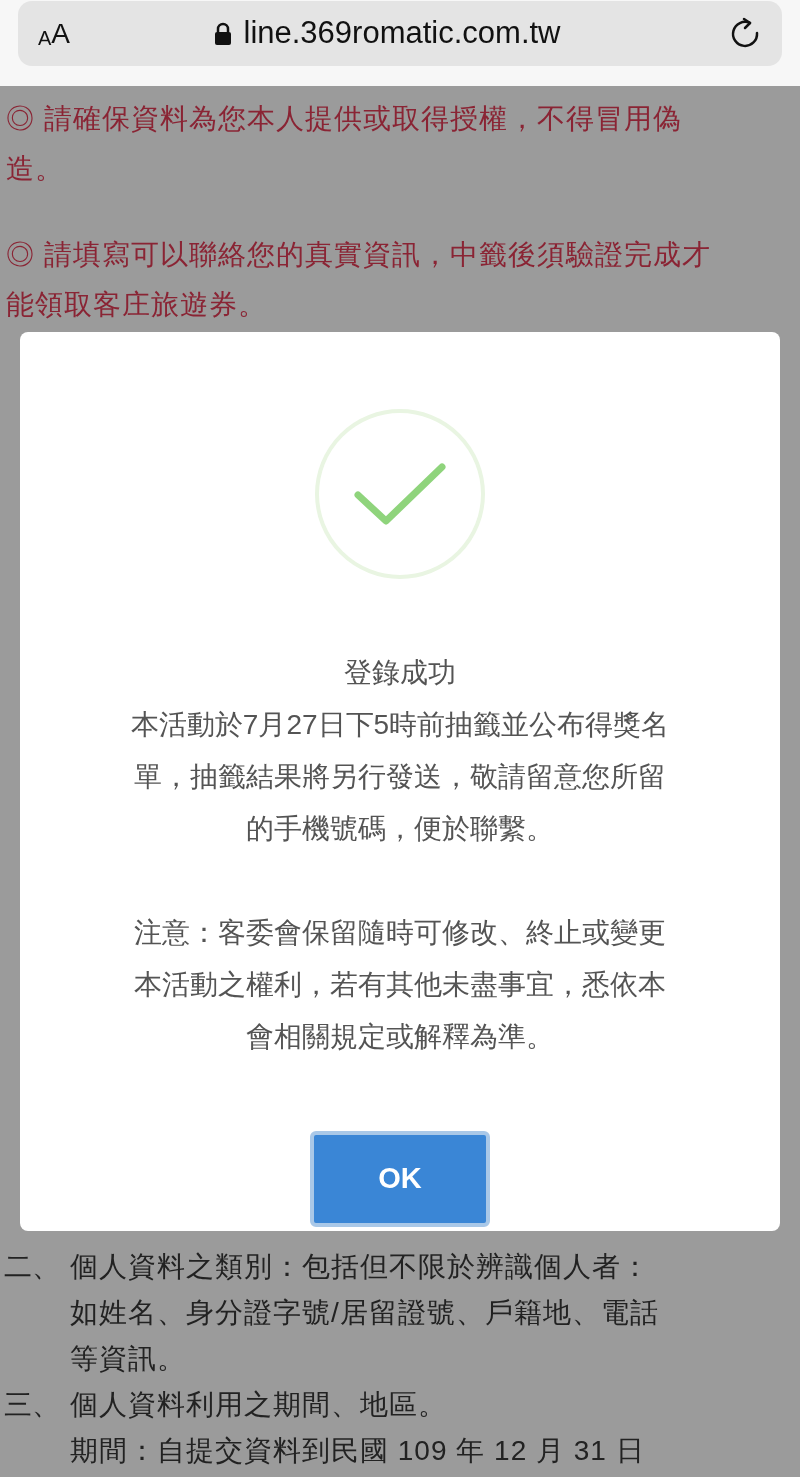 The width and height of the screenshot is (800, 1477). What do you see at coordinates (357, 1428) in the screenshot?
I see `terms-text: 個人資料利用之期間、地區。 期間：自提交資料到民國 109 年 12 月 31 日` at bounding box center [357, 1428].